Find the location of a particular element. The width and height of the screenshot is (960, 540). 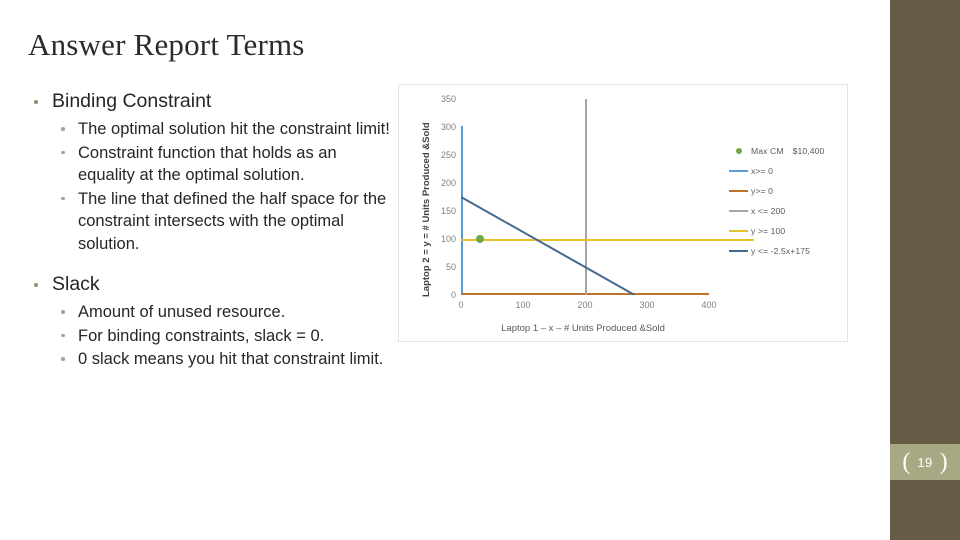

constraint-line-y-le-expression is located at coordinates (548, 245).